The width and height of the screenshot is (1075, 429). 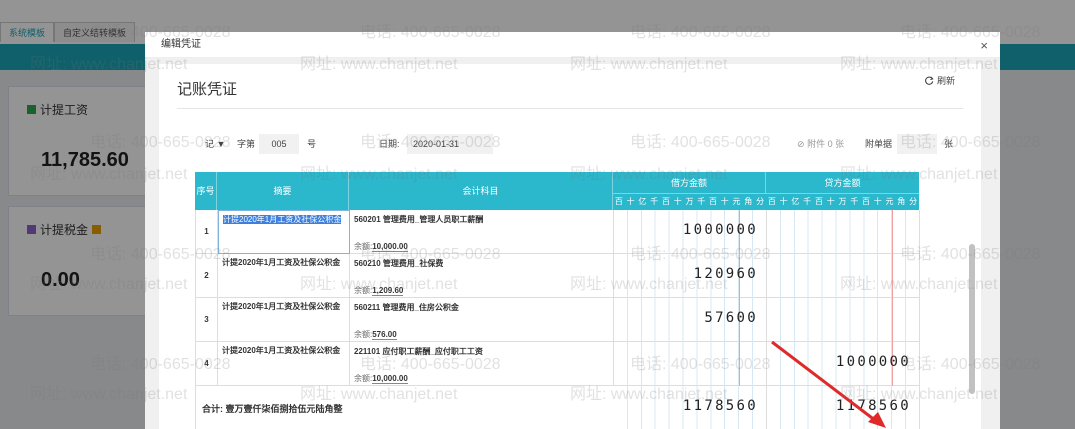 I want to click on voucher-number-input: 005, so click(x=279, y=144).